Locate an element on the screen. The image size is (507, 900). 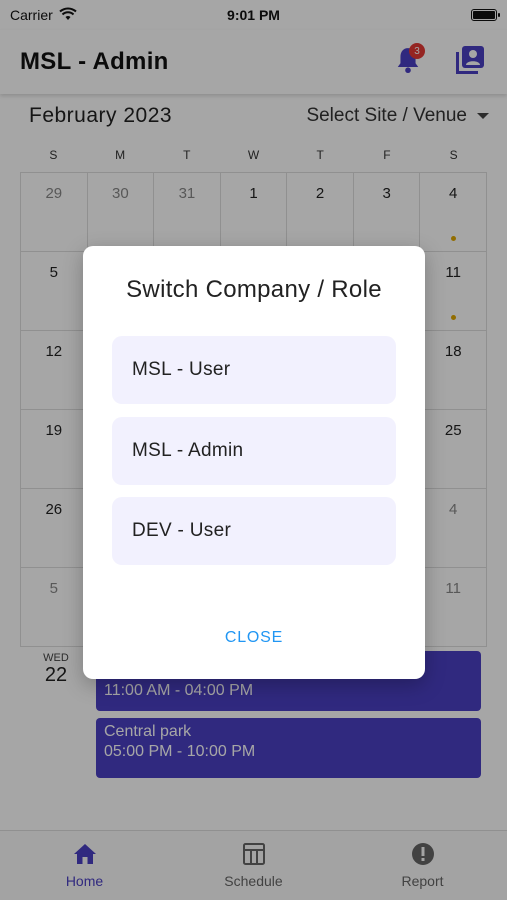
role-option-msl-admin: MSL - Admin is located at coordinates (254, 451).